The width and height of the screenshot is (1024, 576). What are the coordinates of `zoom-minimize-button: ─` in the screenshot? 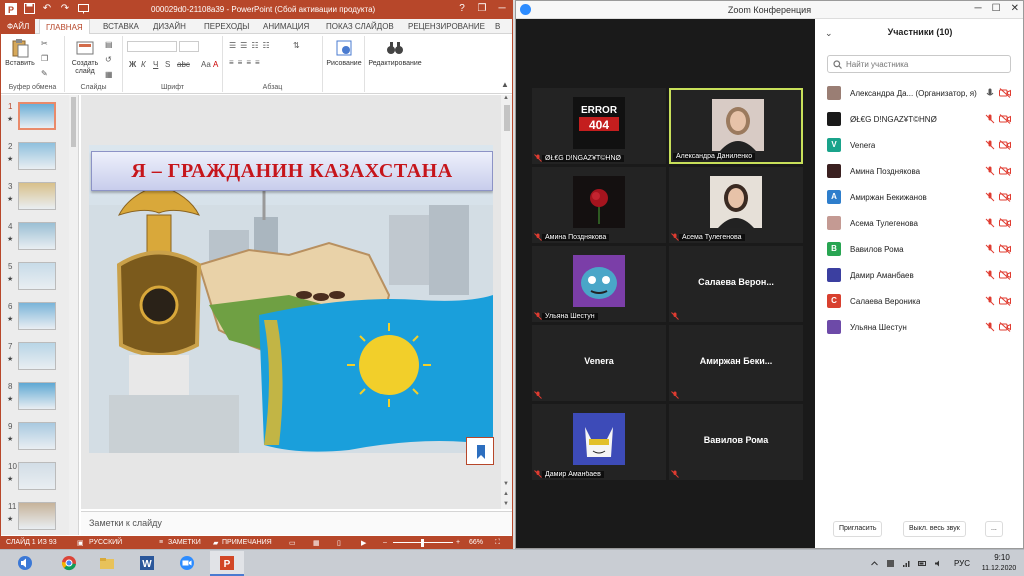 It's located at (978, 8).